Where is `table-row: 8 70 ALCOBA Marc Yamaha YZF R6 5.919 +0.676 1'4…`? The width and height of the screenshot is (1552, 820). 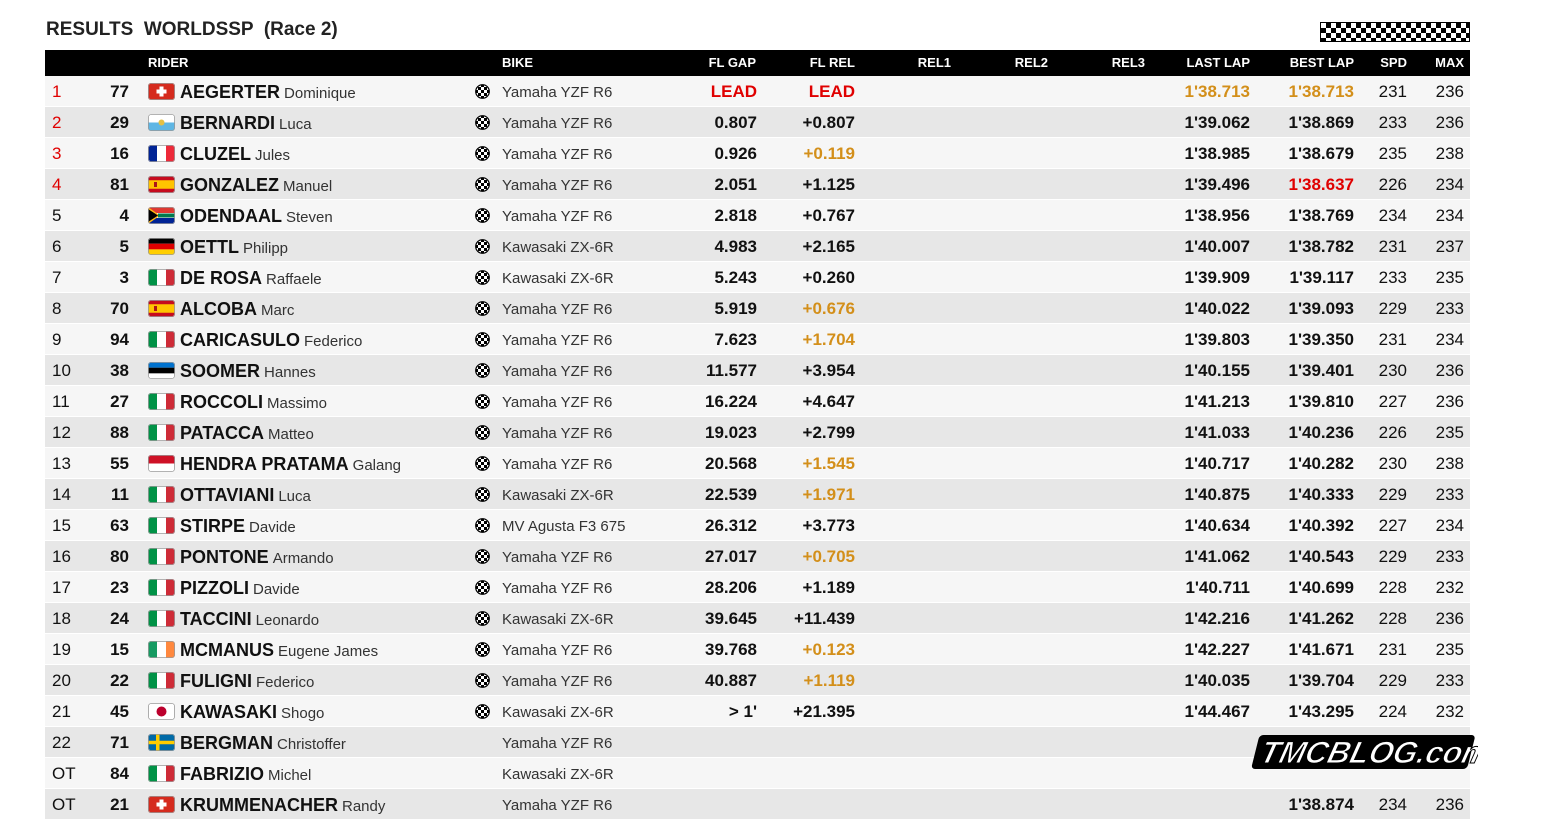 table-row: 8 70 ALCOBA Marc Yamaha YZF R6 5.919 +0.676 1'4… is located at coordinates (757, 308).